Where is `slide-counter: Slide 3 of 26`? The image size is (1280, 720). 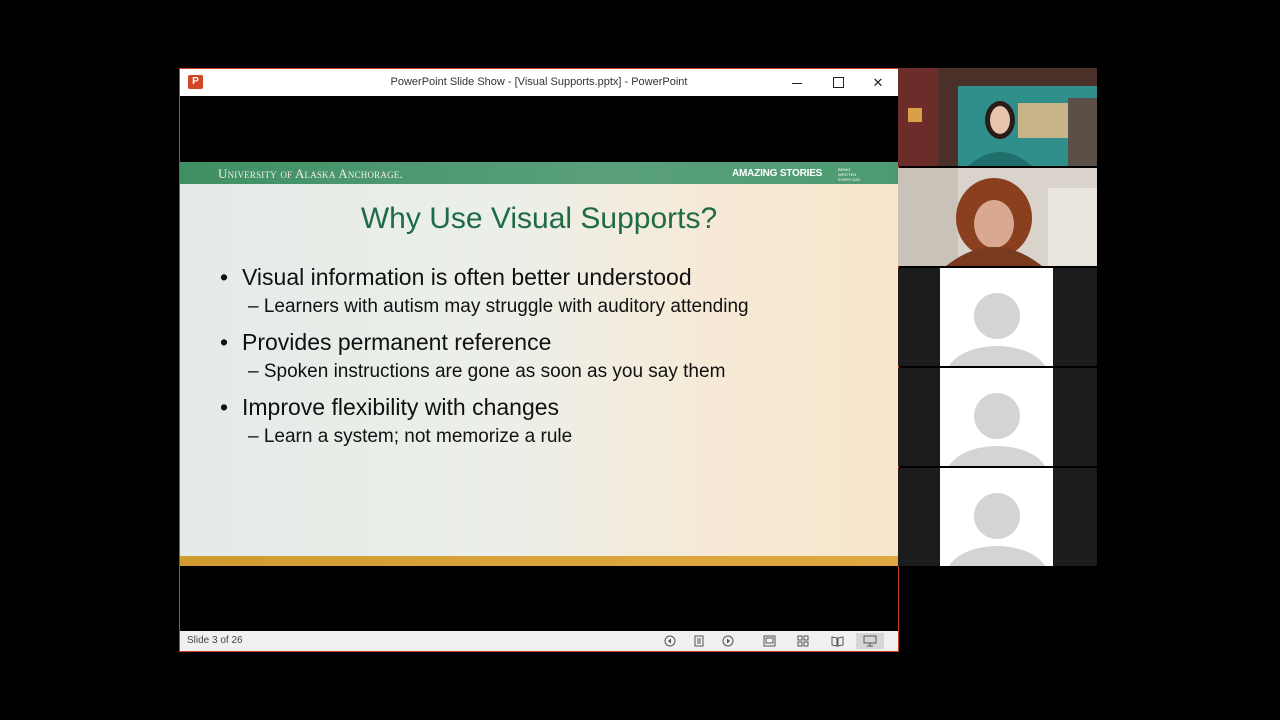 slide-counter: Slide 3 of 26 is located at coordinates (215, 640).